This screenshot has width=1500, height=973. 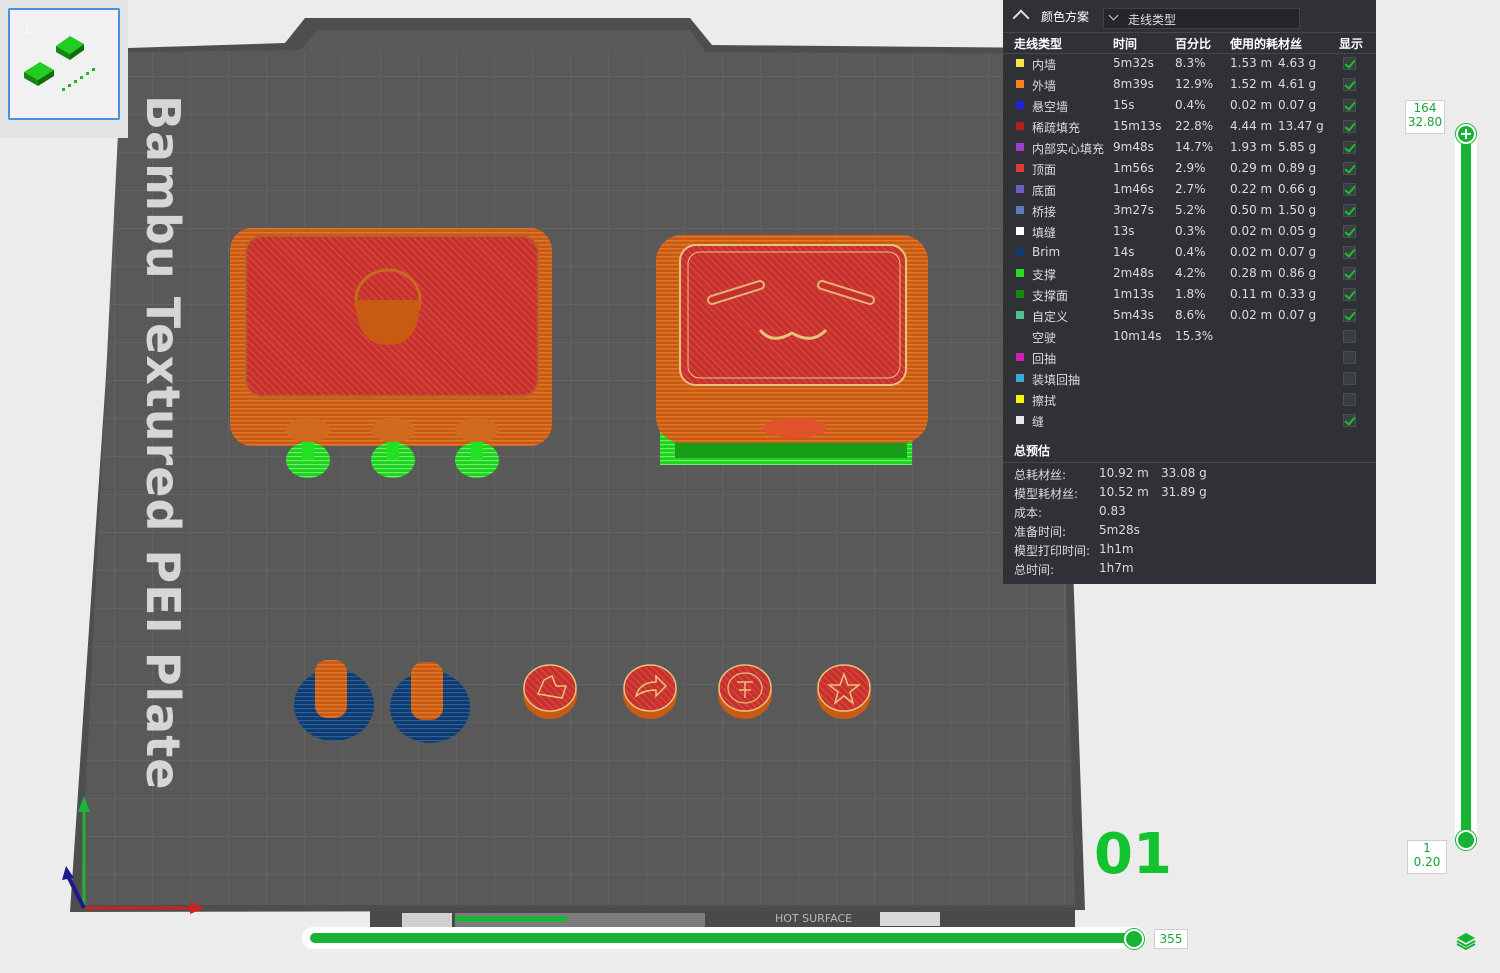 What do you see at coordinates (1297, 63) in the screenshot?
I see `legend-row-weight: 4.63 g` at bounding box center [1297, 63].